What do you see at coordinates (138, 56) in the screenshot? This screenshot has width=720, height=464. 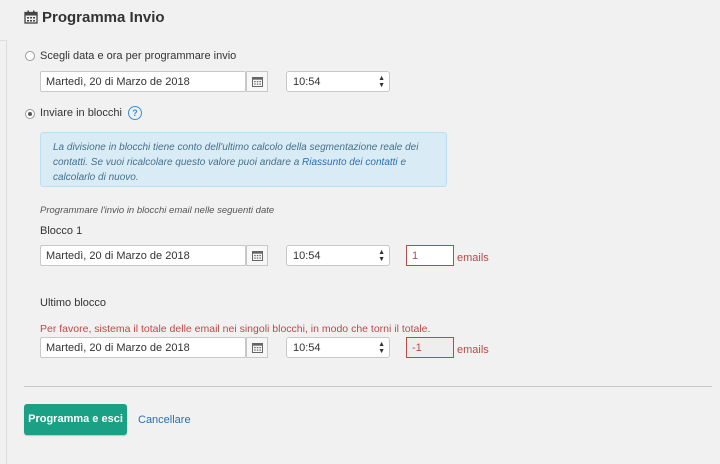 I see `schedule-date-label: Scegli data e ora per programmare invio` at bounding box center [138, 56].